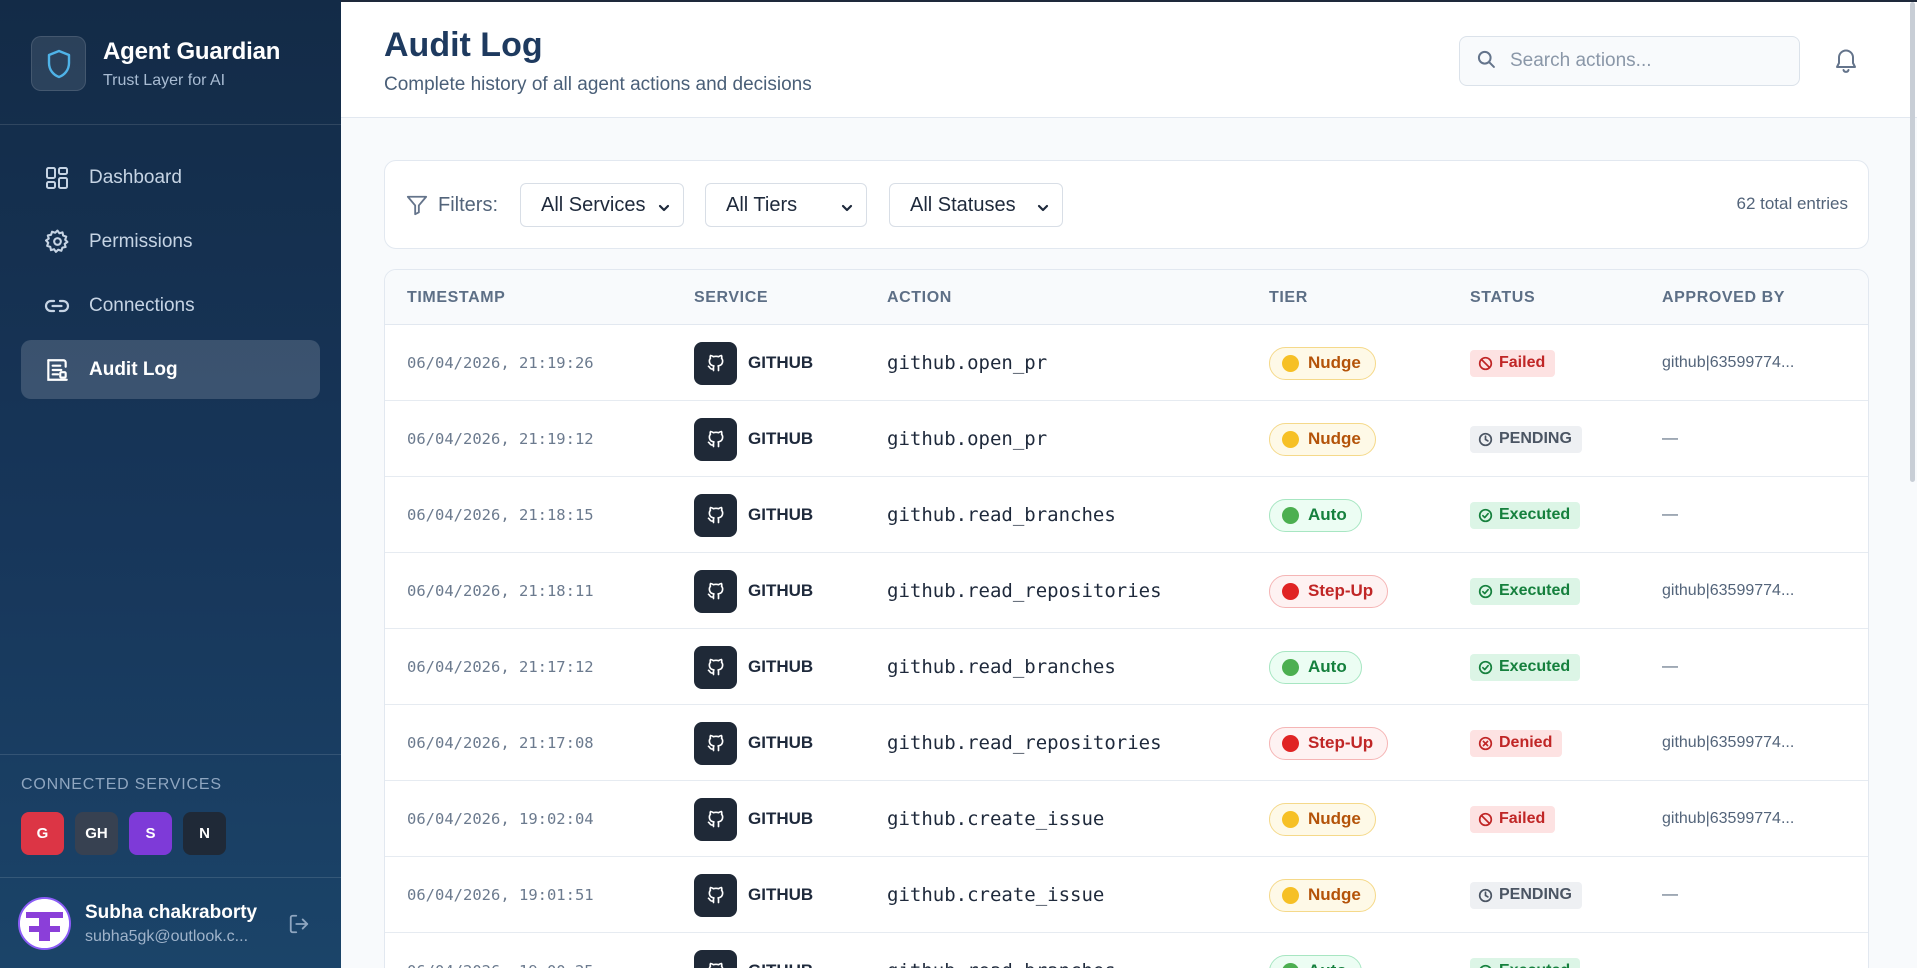 This screenshot has height=968, width=1917. Describe the element at coordinates (1525, 667) in the screenshot. I see `status-badge: Executed` at that location.